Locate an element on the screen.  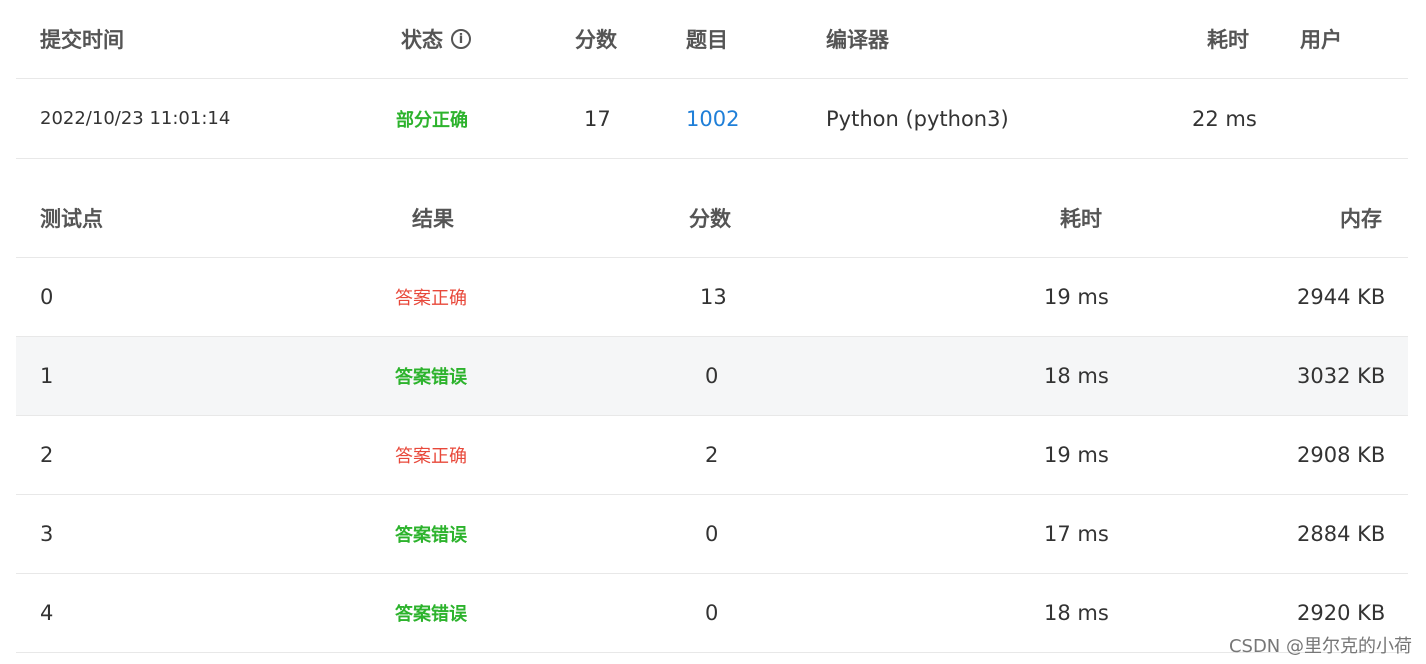
submission-score: 17 is located at coordinates (597, 118).